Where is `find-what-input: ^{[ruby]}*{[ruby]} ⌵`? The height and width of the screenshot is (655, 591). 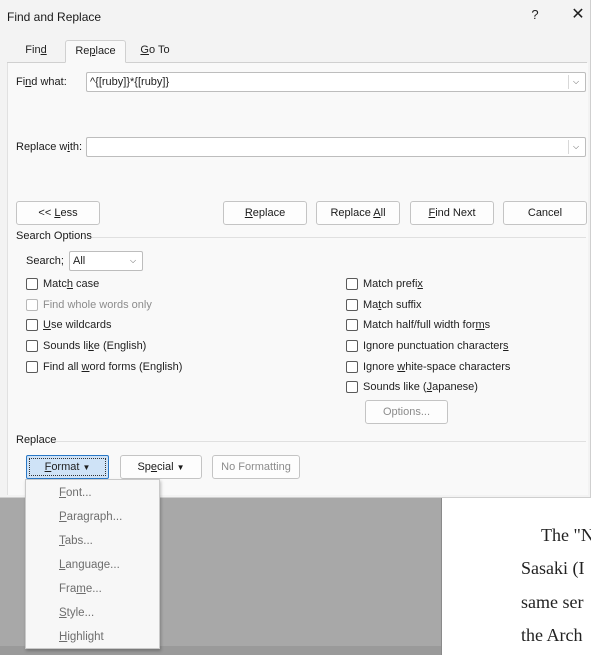
find-what-input: ^{[ruby]}*{[ruby]} ⌵ is located at coordinates (336, 82).